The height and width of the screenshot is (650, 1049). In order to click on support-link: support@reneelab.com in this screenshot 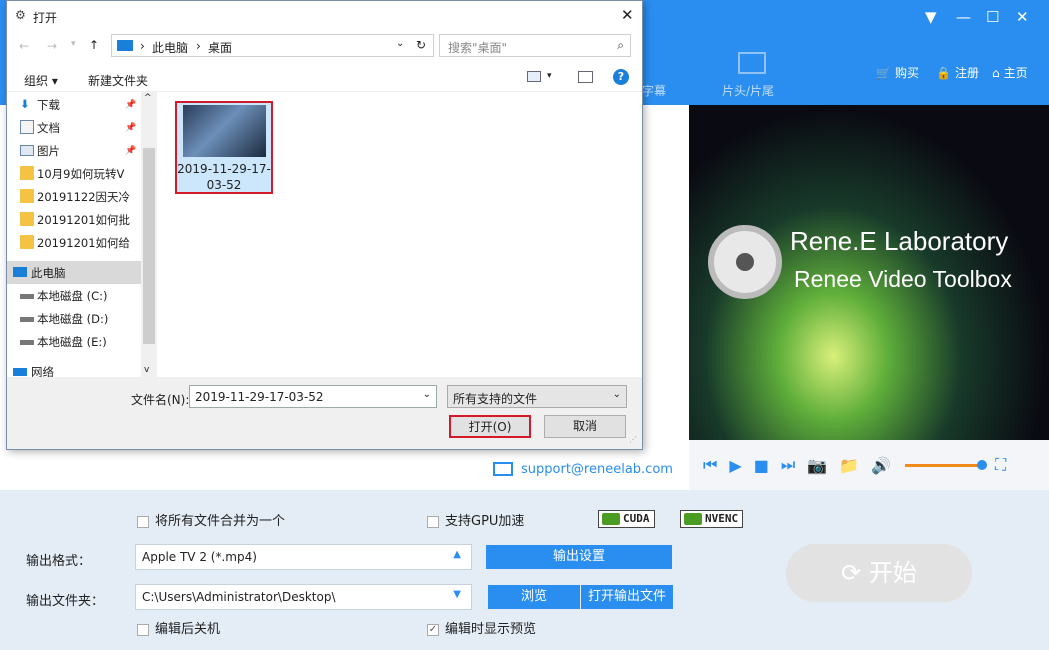, I will do `click(597, 469)`.